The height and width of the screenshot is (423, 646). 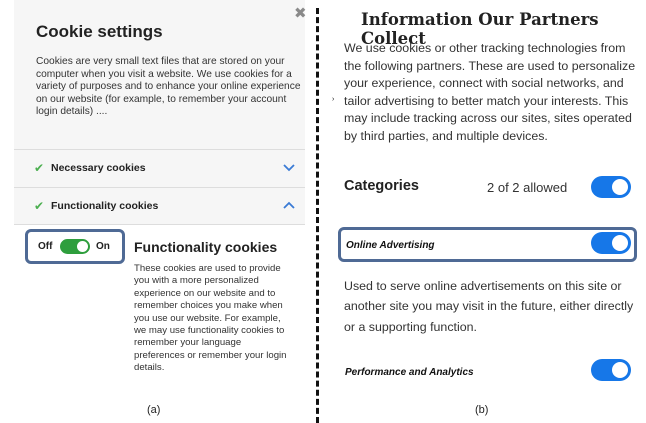 I want to click on categories-master-toggle, so click(x=611, y=187).